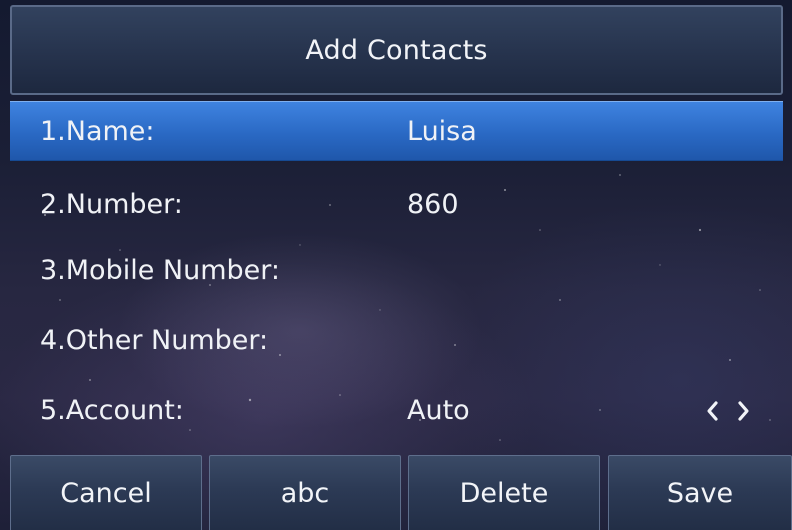  I want to click on page-title: Add Contacts, so click(396, 50).